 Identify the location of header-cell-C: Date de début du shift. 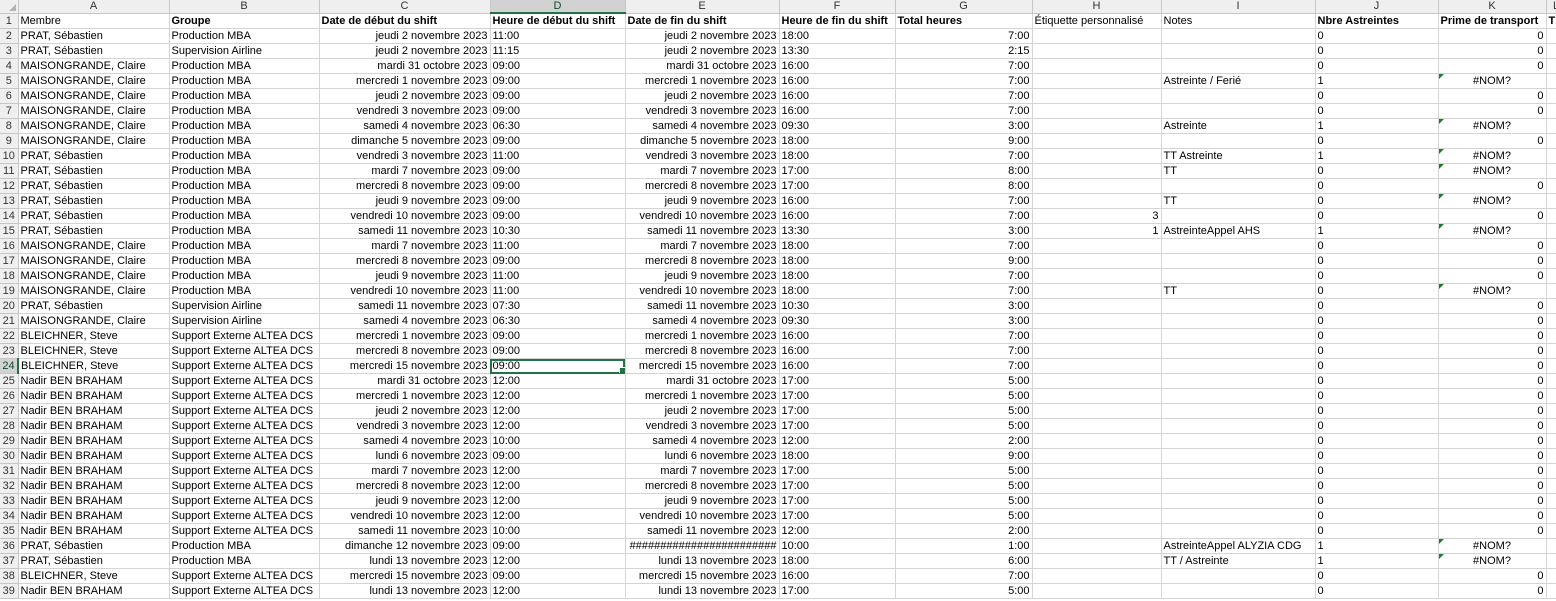
(405, 21).